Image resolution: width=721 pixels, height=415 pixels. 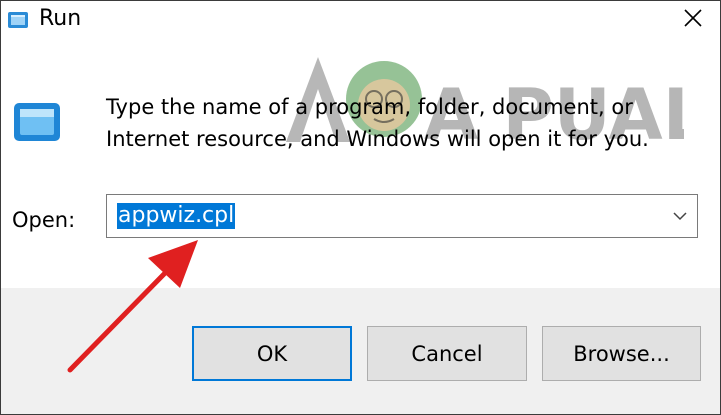 I want to click on chevron-down-icon, so click(x=680, y=216).